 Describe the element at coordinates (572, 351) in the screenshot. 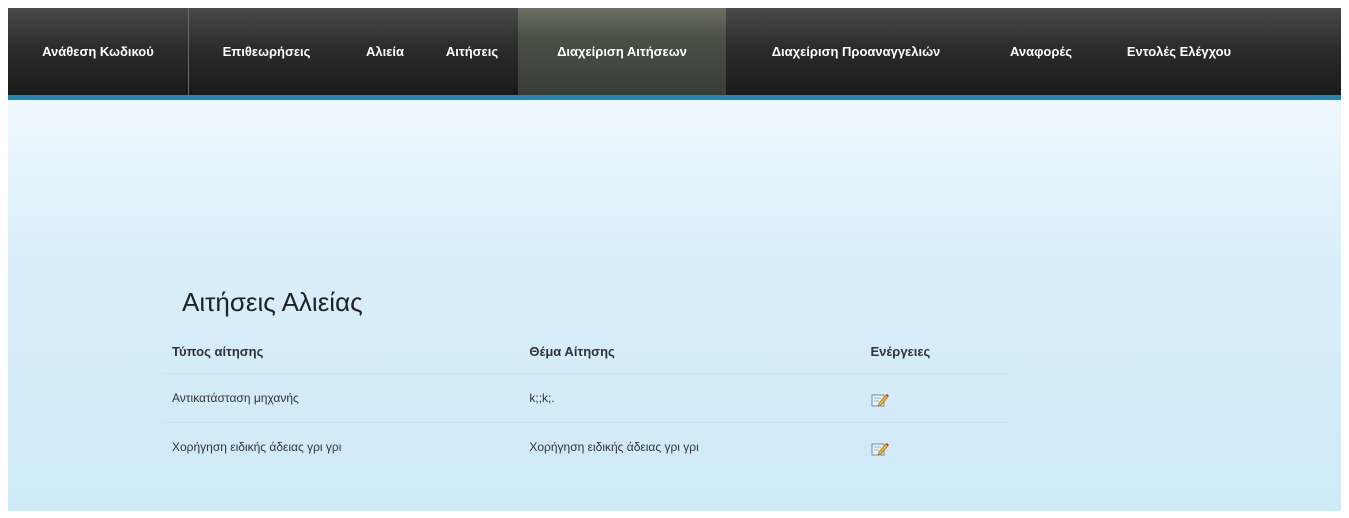

I see `column-header-subject: Θέμα Αίτησης` at that location.